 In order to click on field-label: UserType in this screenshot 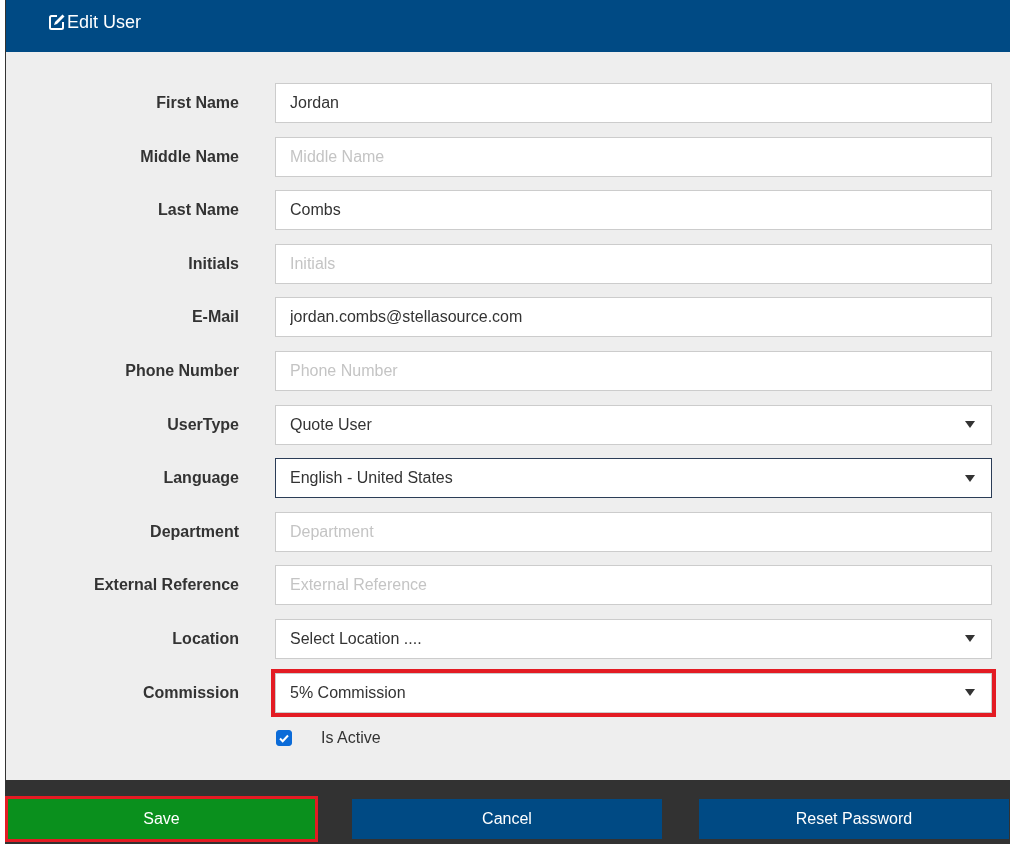, I will do `click(202, 424)`.